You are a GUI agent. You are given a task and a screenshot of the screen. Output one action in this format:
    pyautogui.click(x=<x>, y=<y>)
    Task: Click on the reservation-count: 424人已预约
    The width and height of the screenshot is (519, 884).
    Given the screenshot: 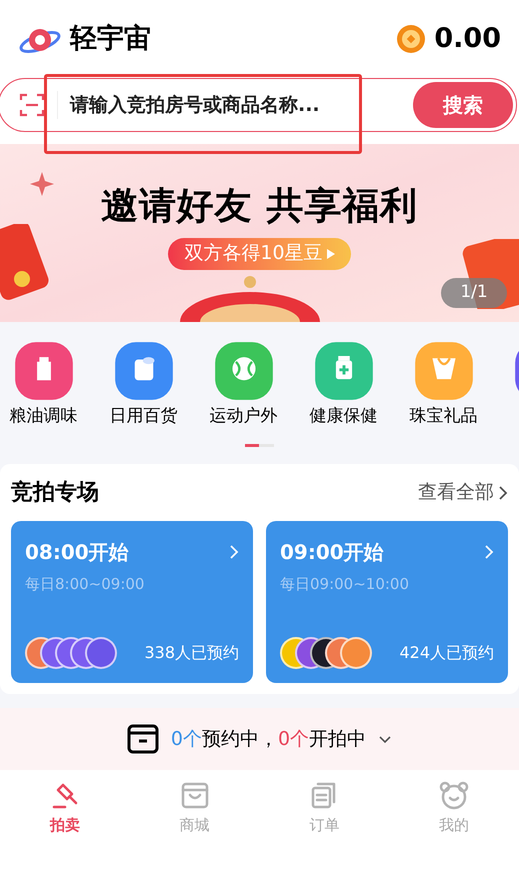 What is the action you would take?
    pyautogui.click(x=446, y=653)
    